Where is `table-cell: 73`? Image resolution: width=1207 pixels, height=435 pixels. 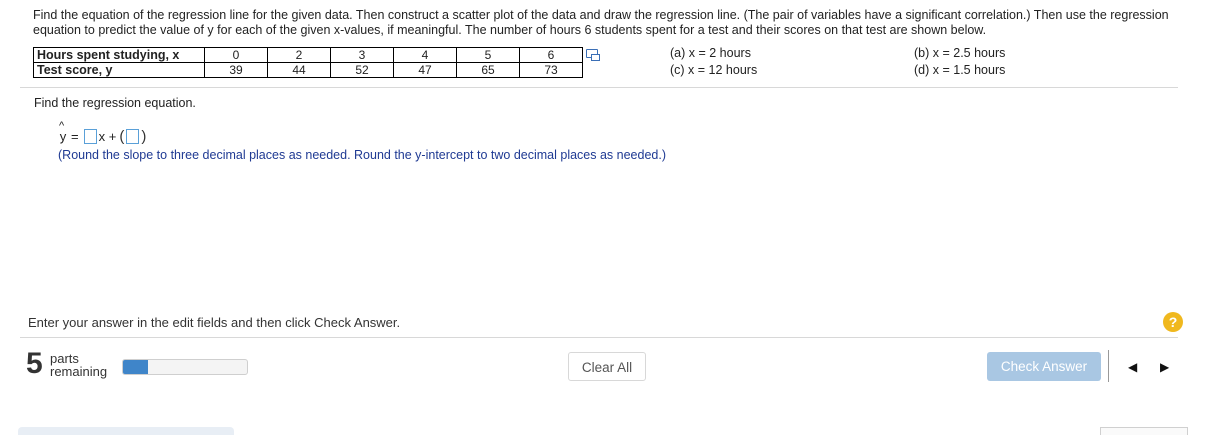 table-cell: 73 is located at coordinates (551, 70).